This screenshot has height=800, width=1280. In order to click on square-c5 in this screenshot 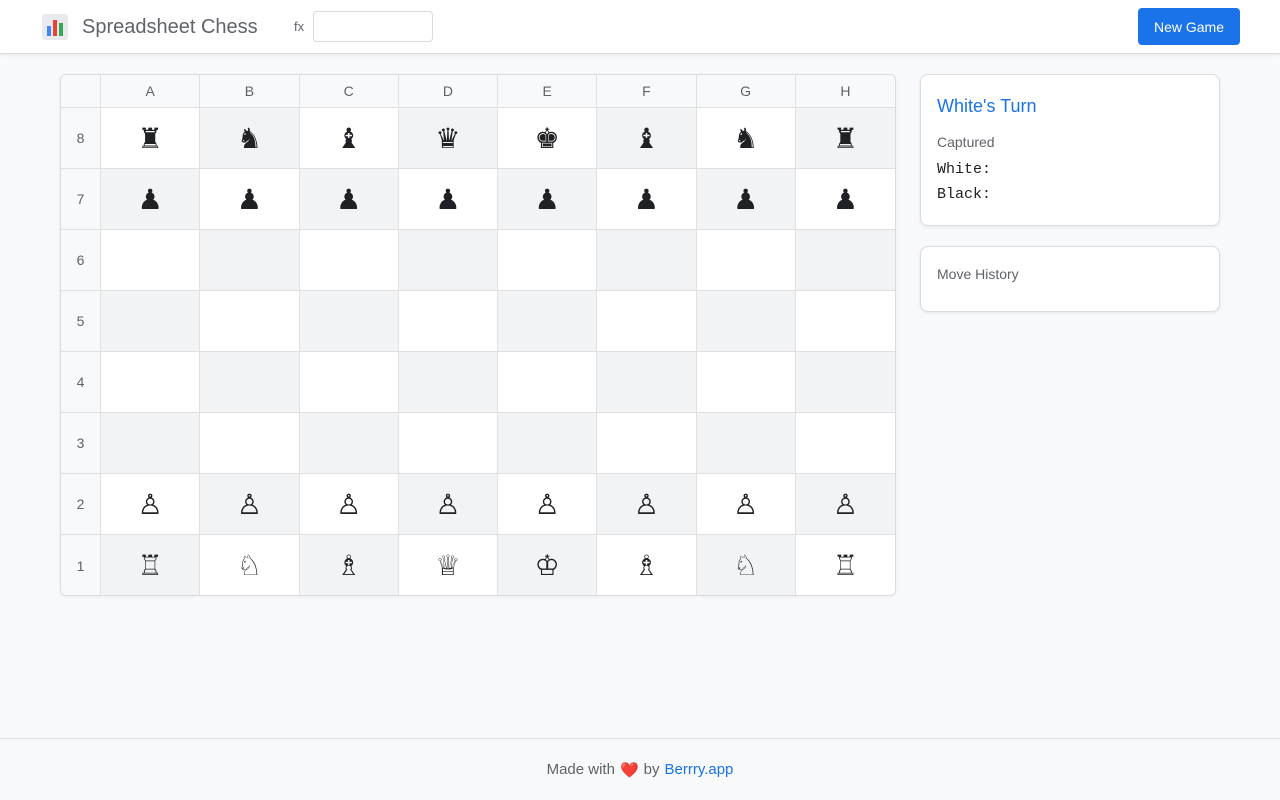, I will do `click(349, 321)`.